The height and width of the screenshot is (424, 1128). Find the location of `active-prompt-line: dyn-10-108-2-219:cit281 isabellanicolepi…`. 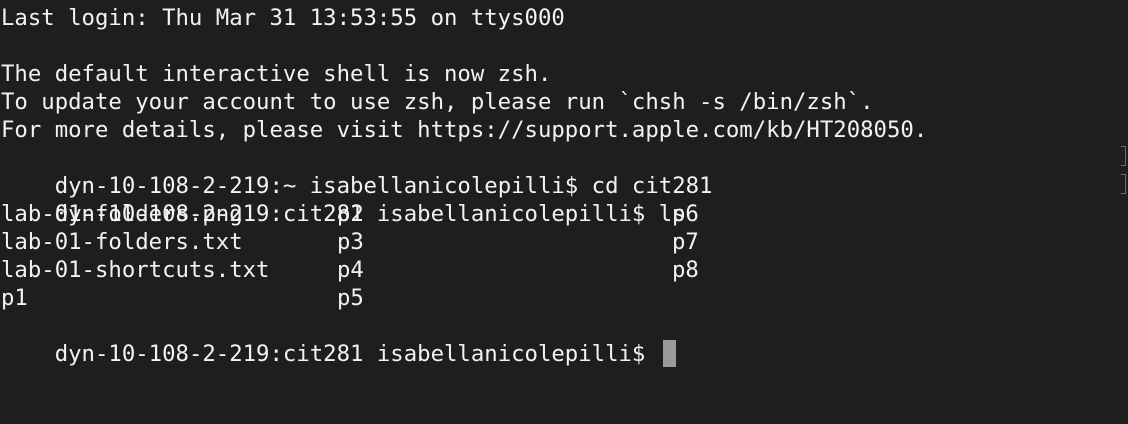

active-prompt-line: dyn-10-108-2-219:cit281 isabellanicolepi… is located at coordinates (564, 339).